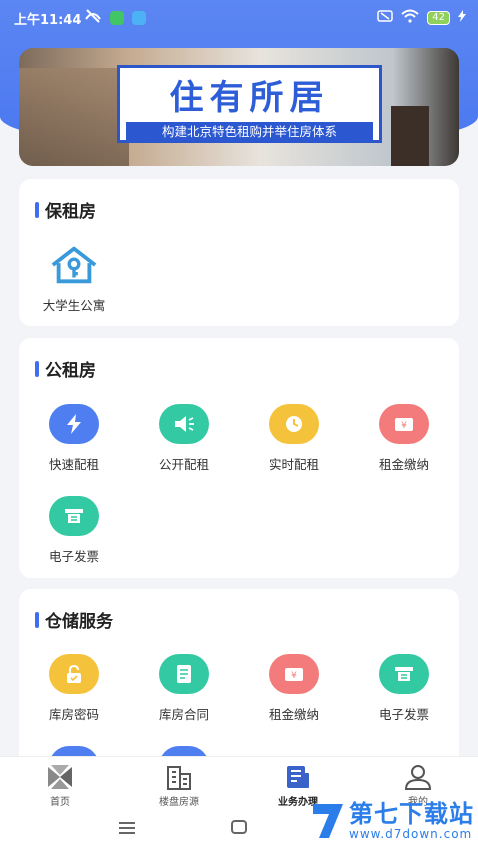  I want to click on clock-icon, so click(294, 424).